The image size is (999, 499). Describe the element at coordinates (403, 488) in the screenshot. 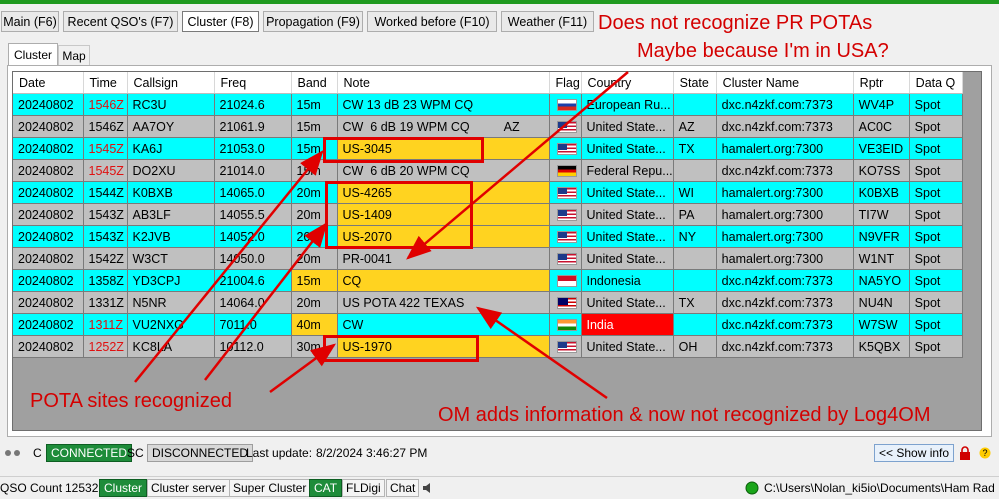

I see `chat-button: Chat` at that location.